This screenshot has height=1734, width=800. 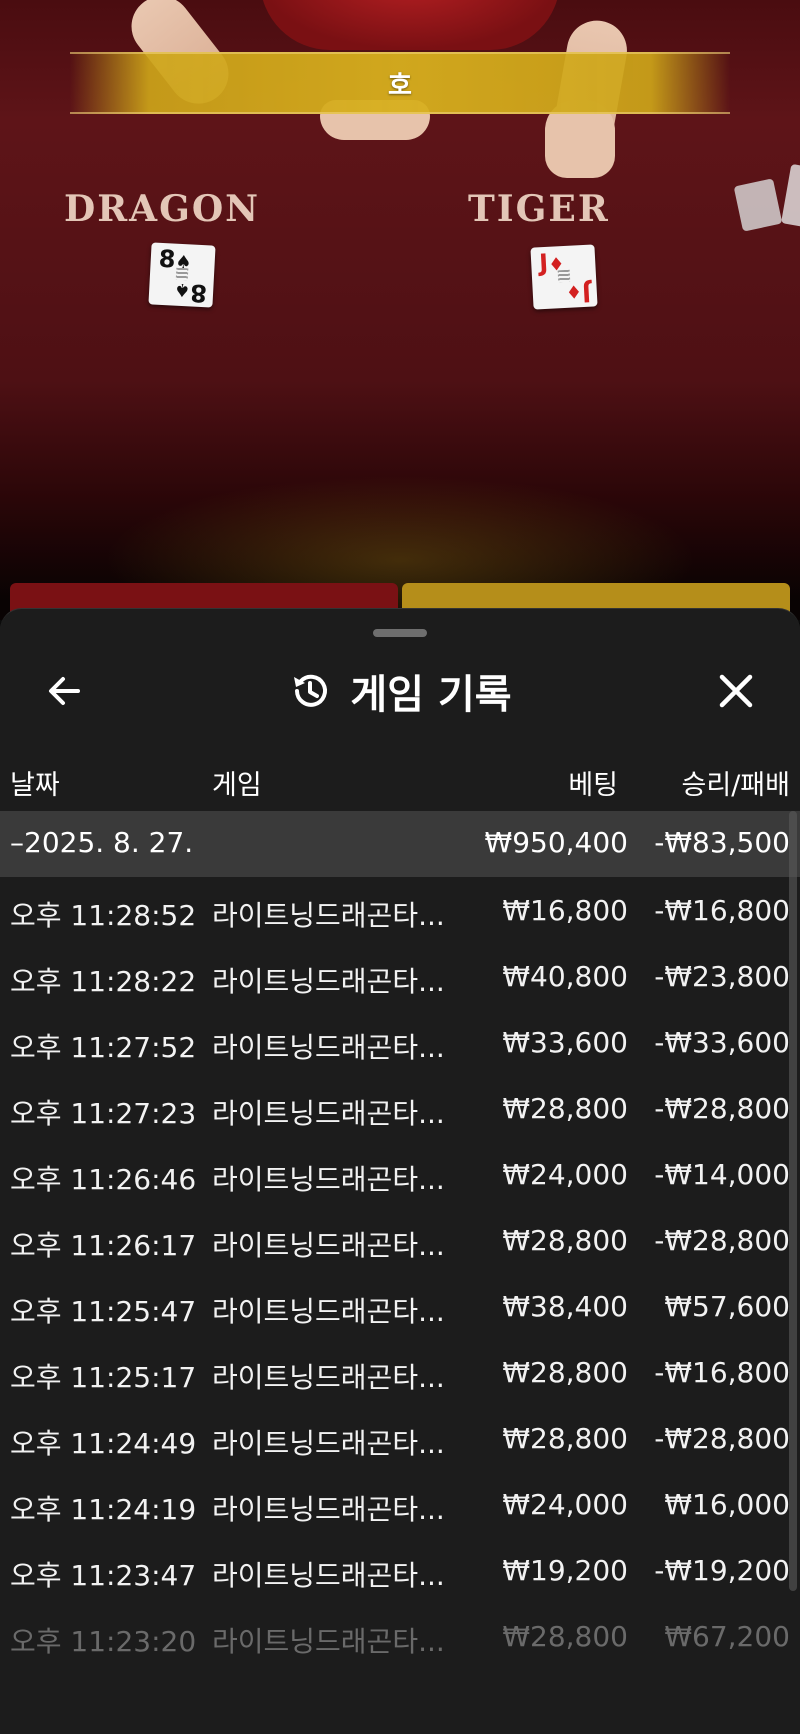 What do you see at coordinates (182, 275) in the screenshot?
I see `dragon-card: 8♠ 8♠` at bounding box center [182, 275].